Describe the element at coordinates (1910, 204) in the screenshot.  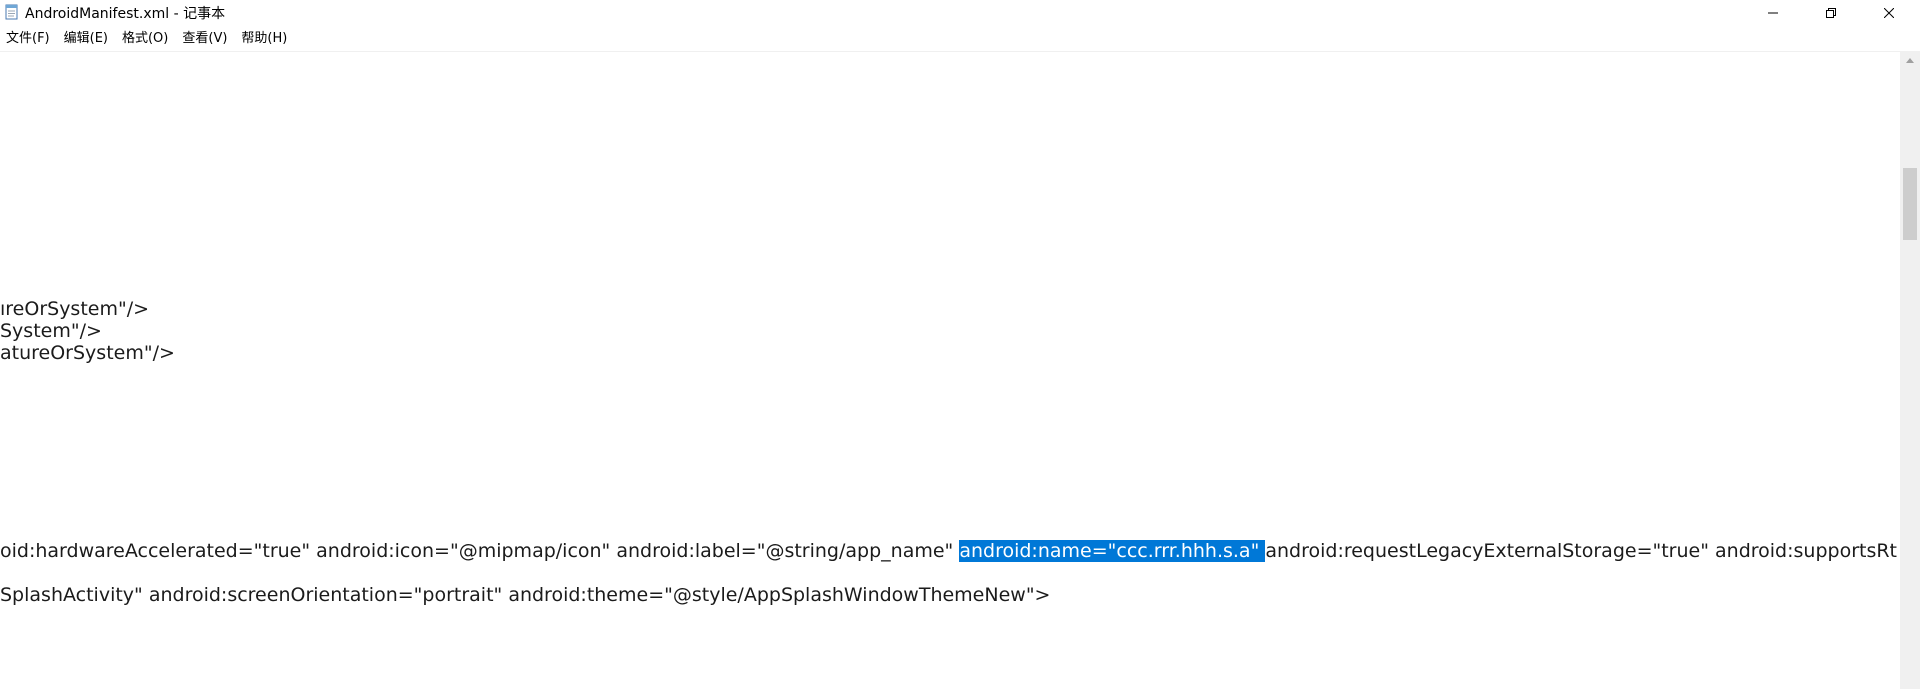
I see `scrollbar-thumb` at that location.